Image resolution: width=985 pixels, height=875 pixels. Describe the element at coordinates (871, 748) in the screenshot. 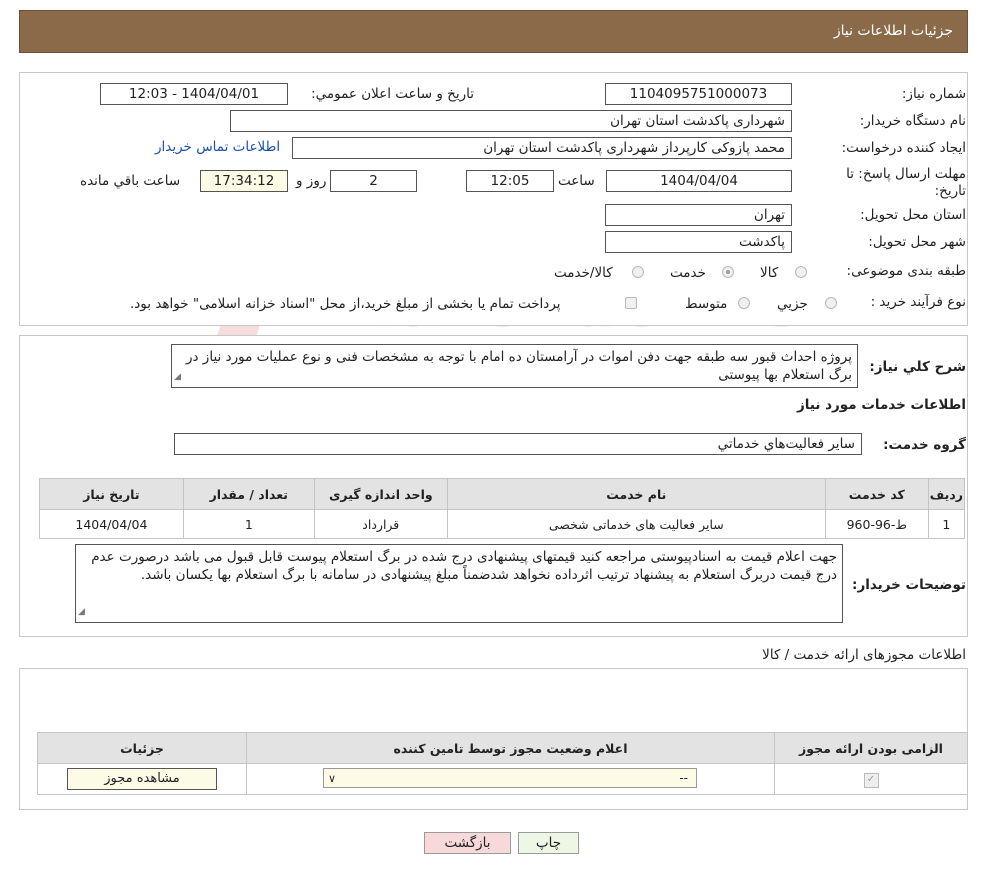

I see `col-permit-required: الزامی بودن ارائه مجوز` at that location.